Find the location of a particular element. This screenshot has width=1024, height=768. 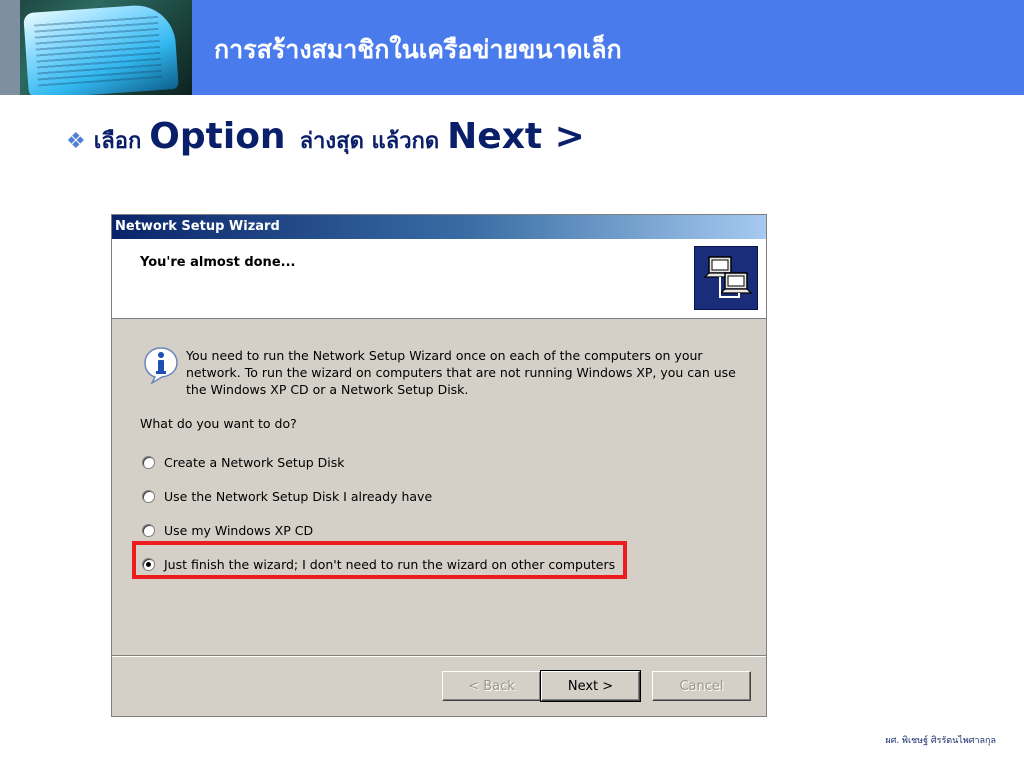

option-use-windows-xp-cd: Use my Windows XP CD is located at coordinates (227, 530).